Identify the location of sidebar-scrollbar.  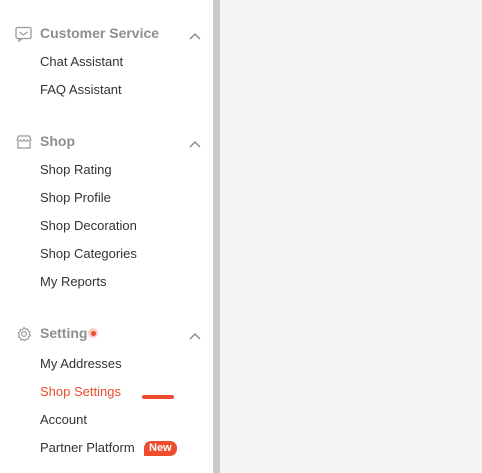
(216, 236).